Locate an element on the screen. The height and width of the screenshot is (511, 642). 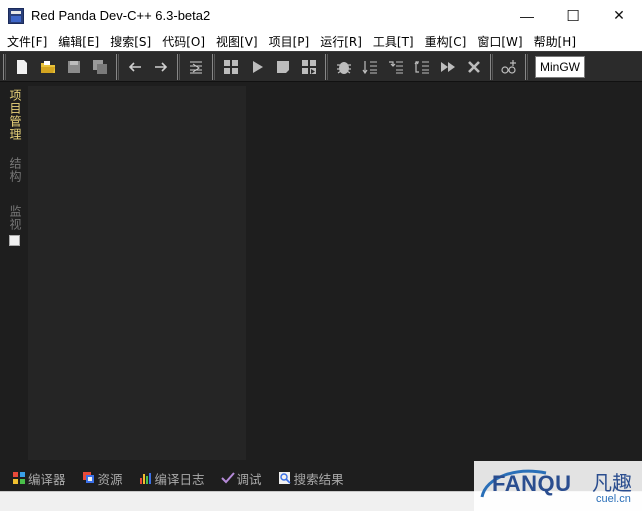
minimize-icon: — is located at coordinates (527, 15).